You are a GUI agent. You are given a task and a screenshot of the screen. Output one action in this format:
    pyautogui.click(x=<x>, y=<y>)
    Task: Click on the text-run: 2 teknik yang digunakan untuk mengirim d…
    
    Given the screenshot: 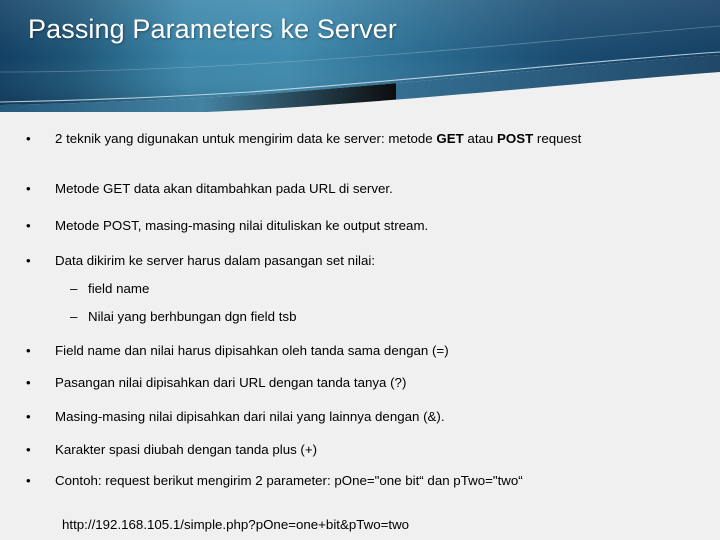 What is the action you would take?
    pyautogui.click(x=246, y=138)
    